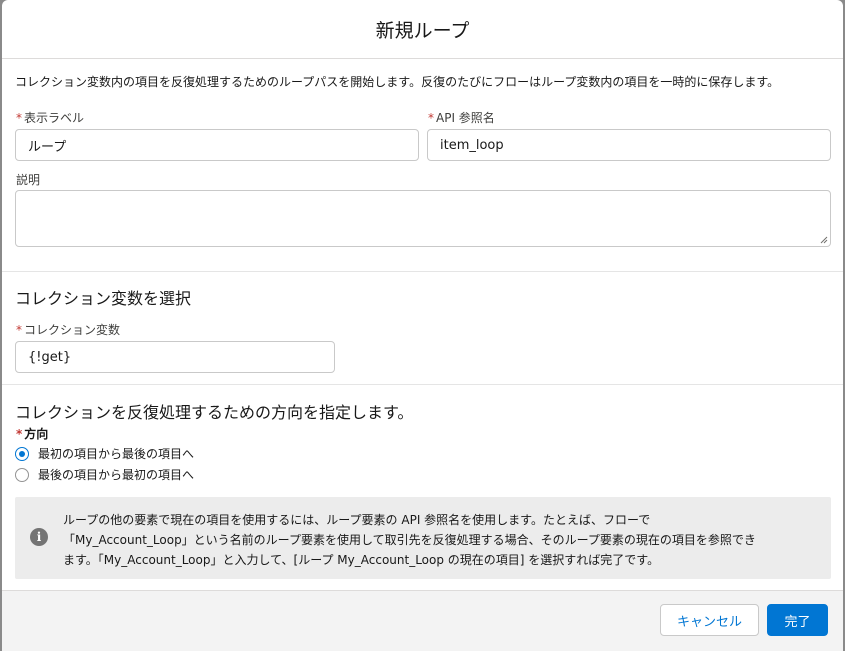  I want to click on radio-button, so click(22, 474).